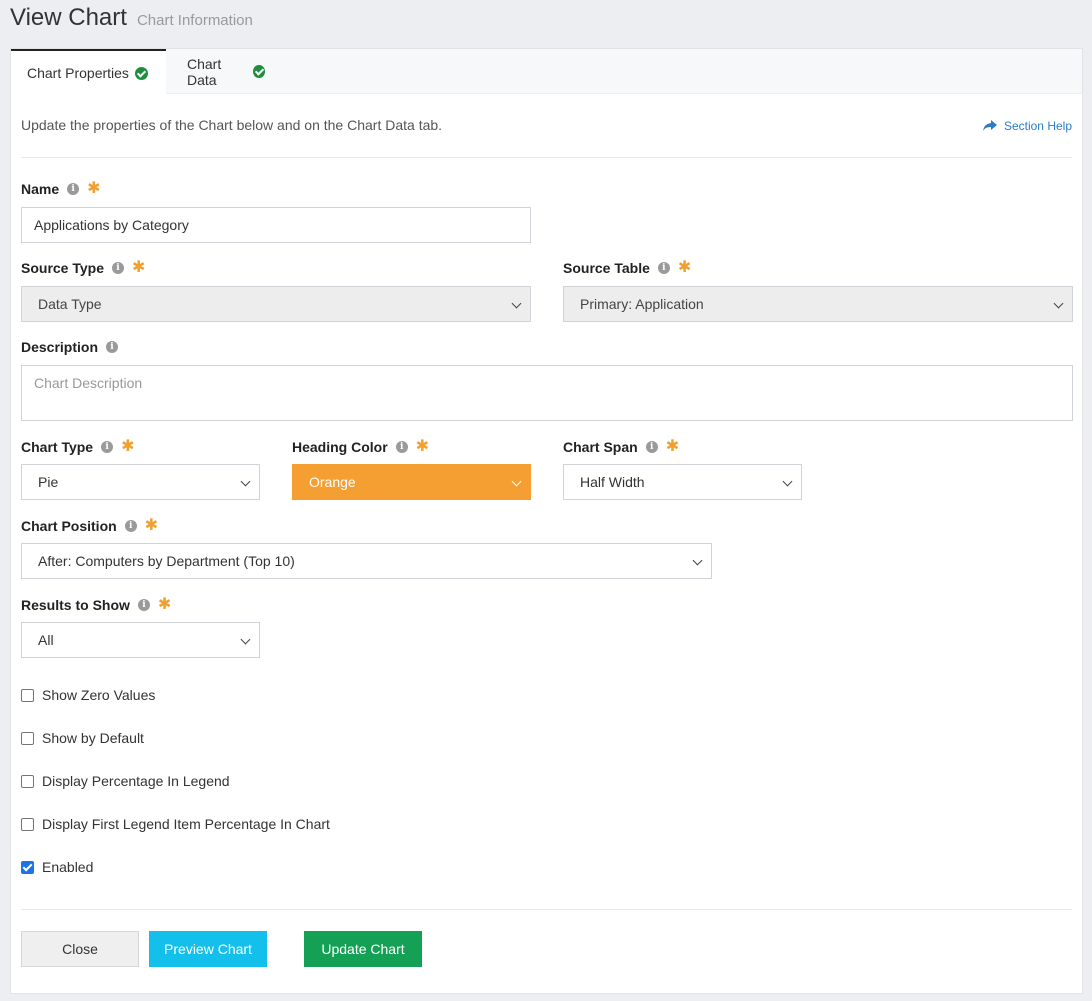 The width and height of the screenshot is (1092, 1001). Describe the element at coordinates (989, 125) in the screenshot. I see `share-arrow-icon` at that location.